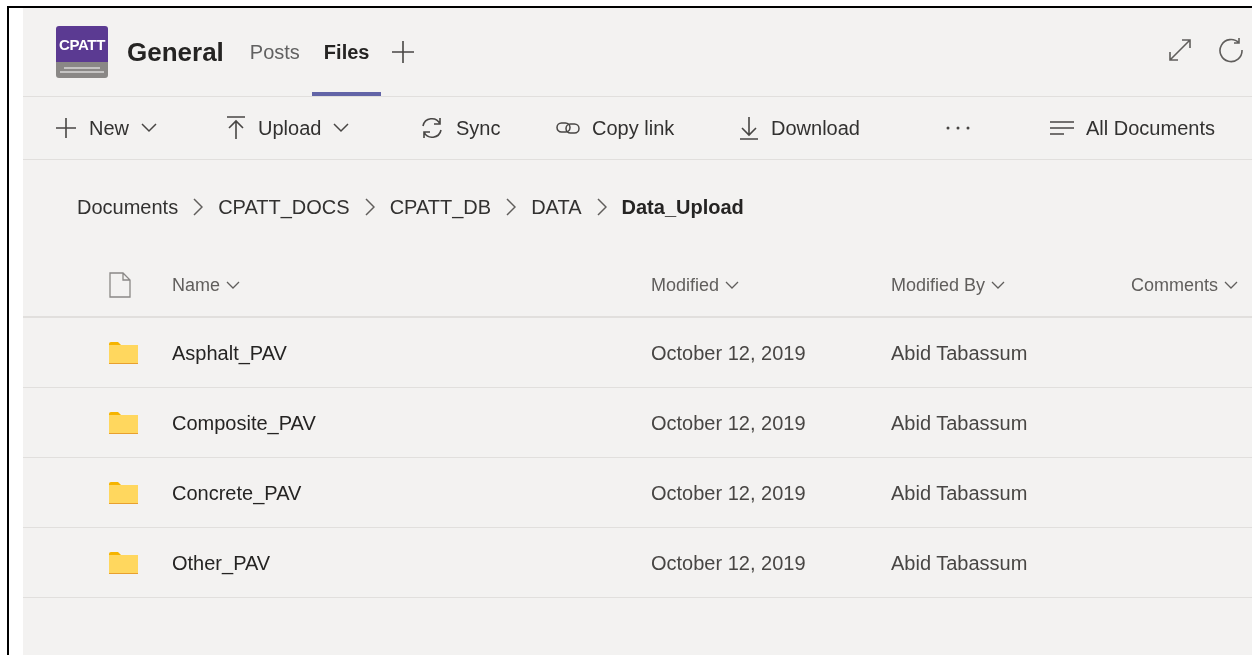  What do you see at coordinates (440, 207) in the screenshot?
I see `breadcrumb-item: CPATT_DB` at bounding box center [440, 207].